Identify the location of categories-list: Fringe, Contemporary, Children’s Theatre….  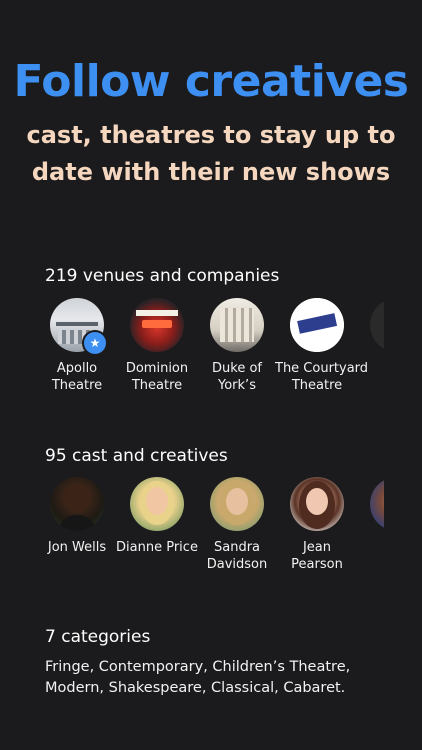
(198, 677).